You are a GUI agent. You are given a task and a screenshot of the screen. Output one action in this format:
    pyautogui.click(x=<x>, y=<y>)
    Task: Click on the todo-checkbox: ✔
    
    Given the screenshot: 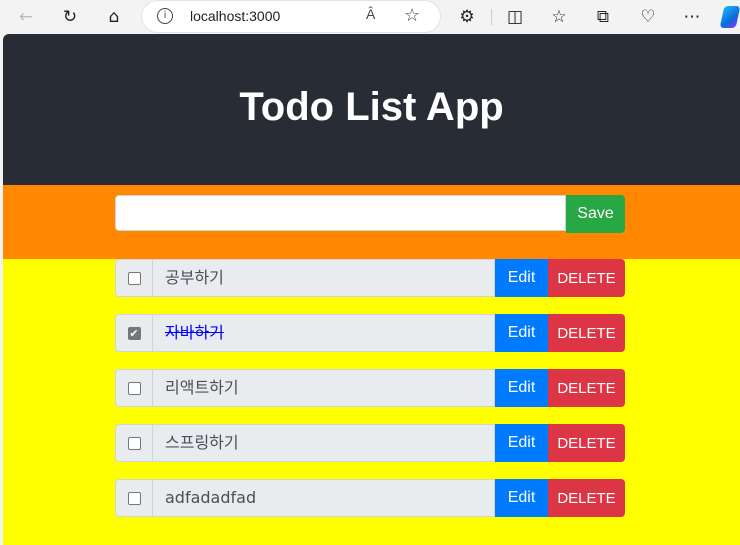 What is the action you would take?
    pyautogui.click(x=134, y=333)
    